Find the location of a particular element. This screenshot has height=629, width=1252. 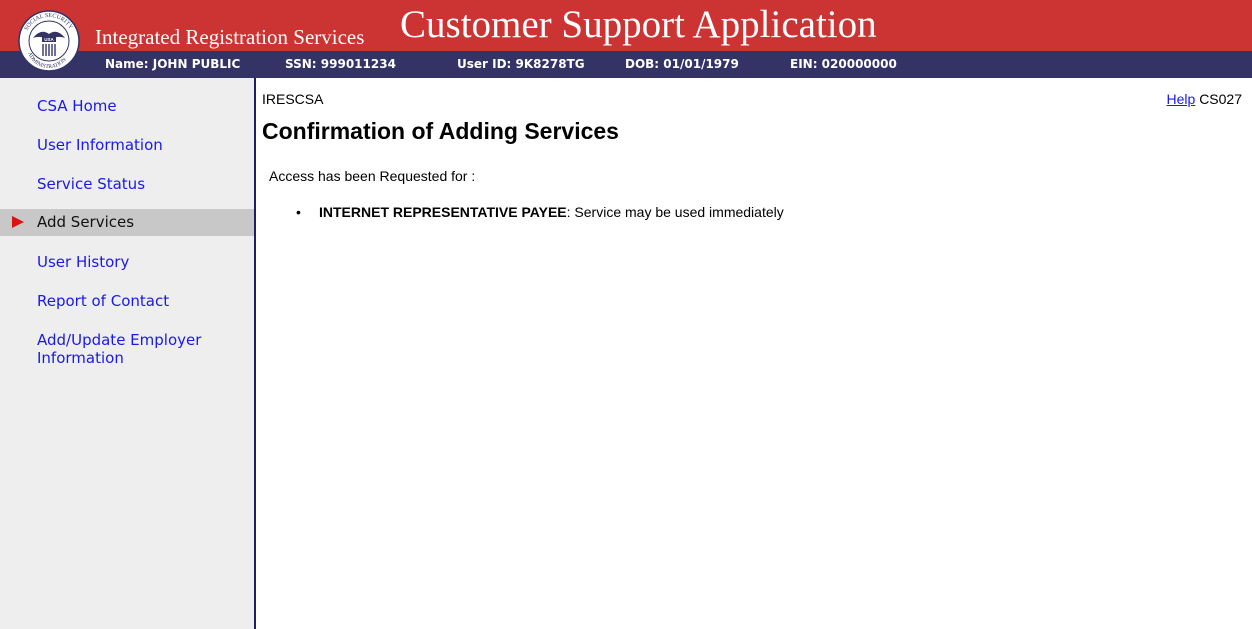

ssa-seal-logo: USA SOCIAL SECURITY ADMINISTRATION is located at coordinates (49, 41).